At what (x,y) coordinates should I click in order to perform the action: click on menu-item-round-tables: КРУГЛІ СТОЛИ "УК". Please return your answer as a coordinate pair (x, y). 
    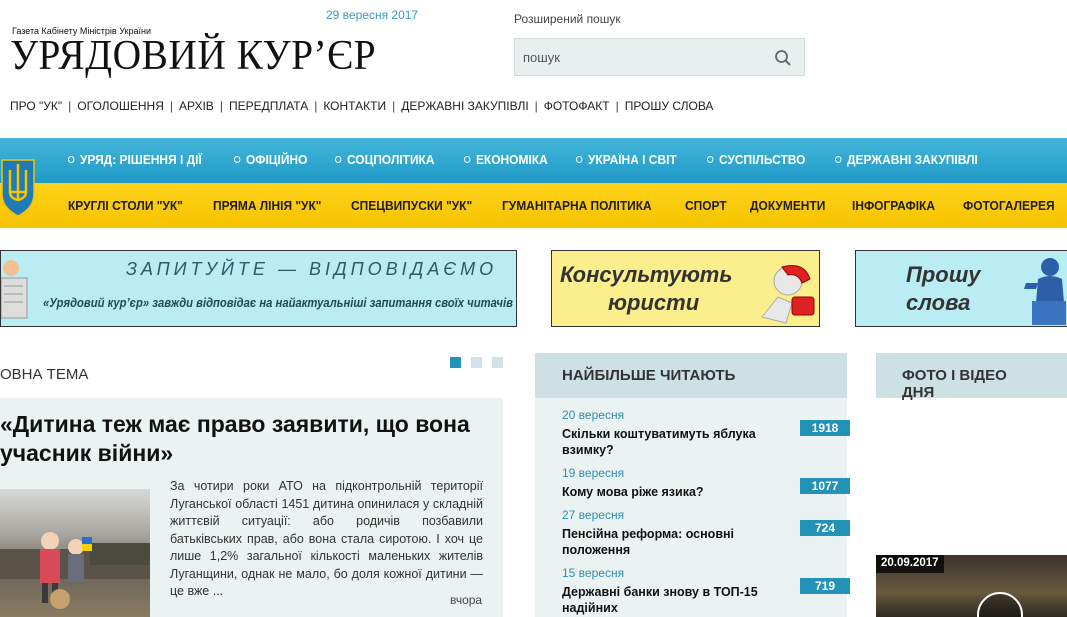
    Looking at the image, I should click on (125, 205).